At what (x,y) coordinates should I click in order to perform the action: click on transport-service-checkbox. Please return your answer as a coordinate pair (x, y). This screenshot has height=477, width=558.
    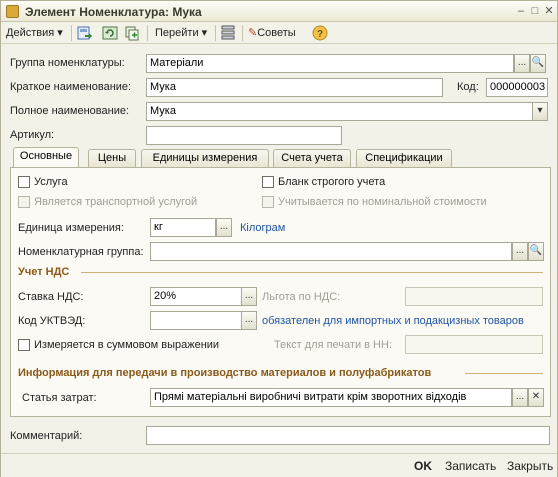
    Looking at the image, I should click on (24, 202).